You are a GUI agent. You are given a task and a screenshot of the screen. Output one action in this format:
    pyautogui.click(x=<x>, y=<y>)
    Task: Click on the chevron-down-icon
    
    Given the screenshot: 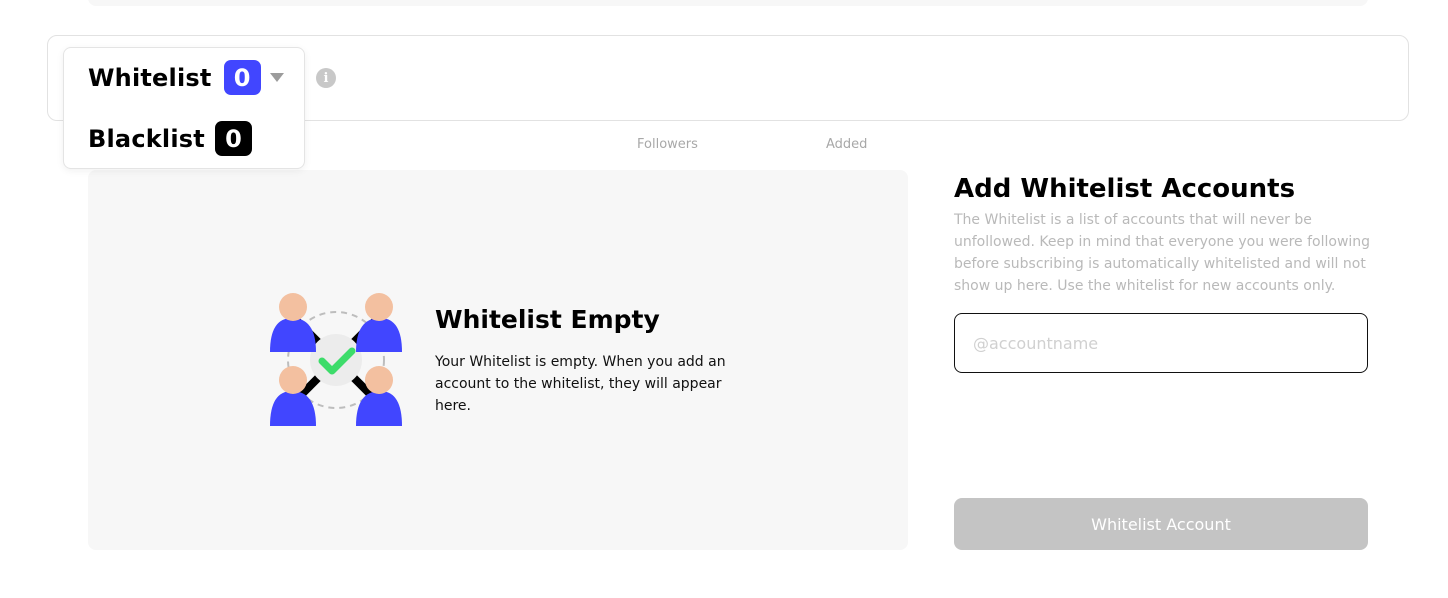 What is the action you would take?
    pyautogui.click(x=276, y=77)
    